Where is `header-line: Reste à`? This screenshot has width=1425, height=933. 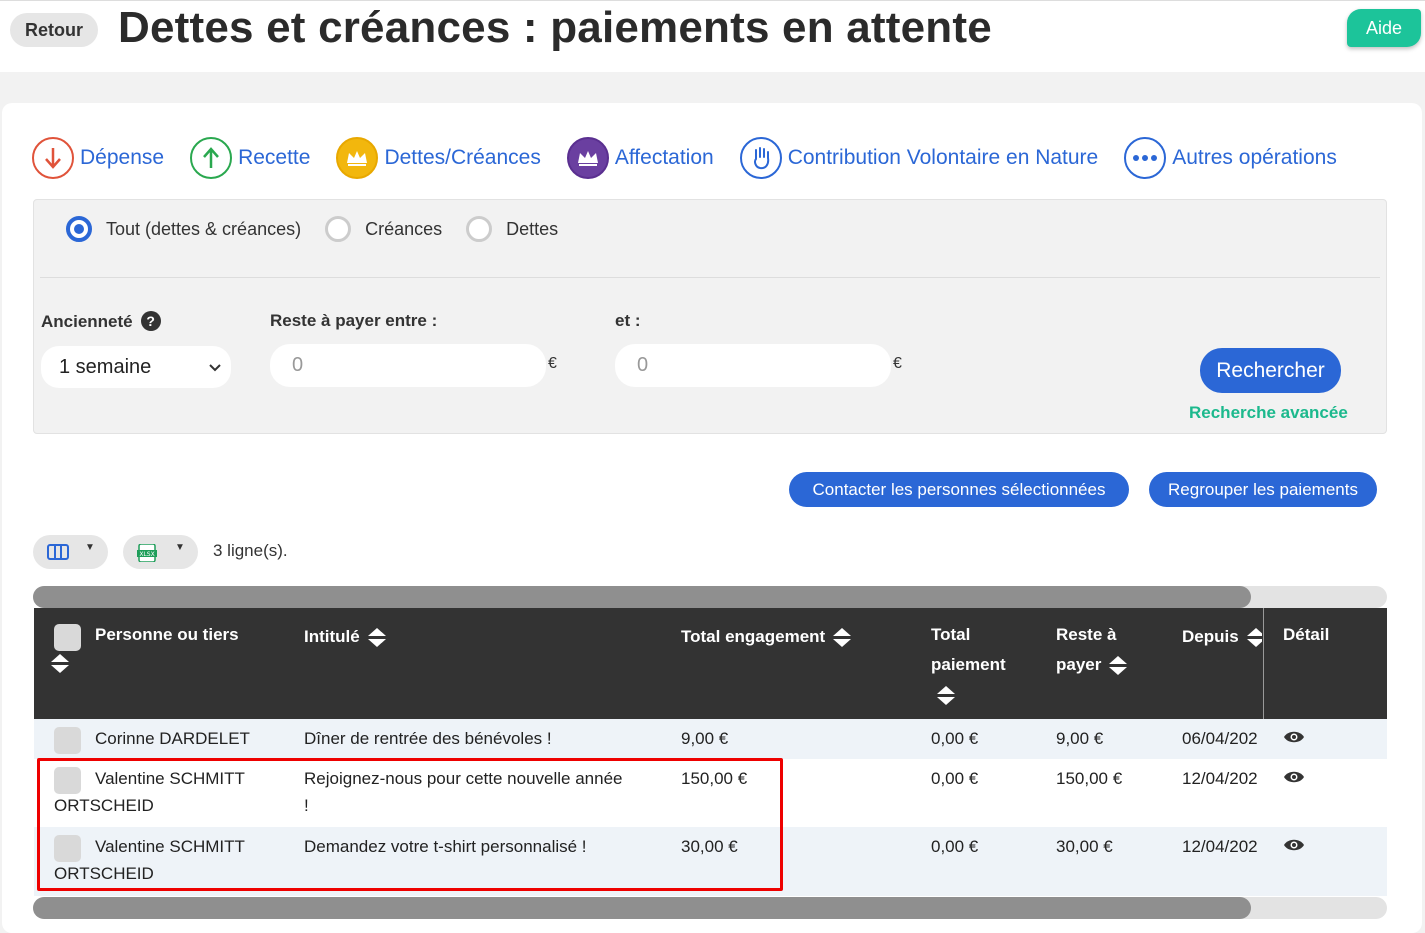
header-line: Reste à is located at coordinates (1086, 634).